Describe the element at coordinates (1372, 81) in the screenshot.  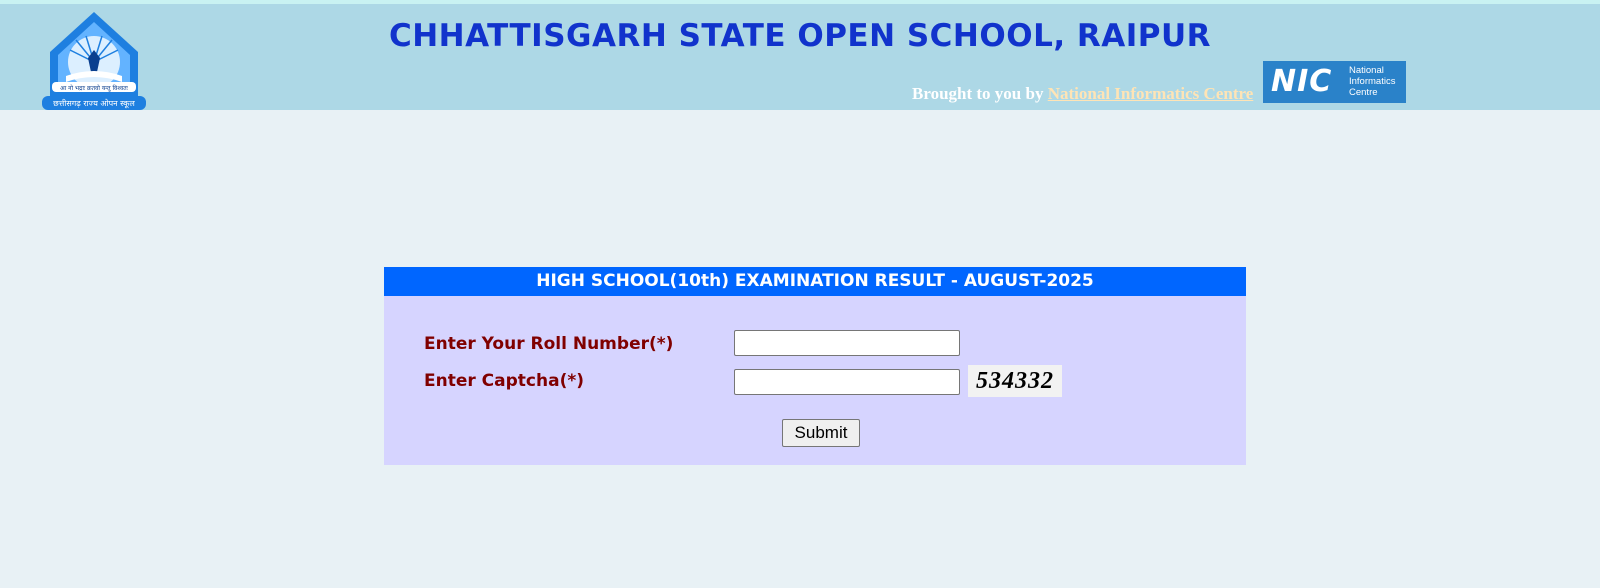
I see `nic-logo-line-2: Informatics` at that location.